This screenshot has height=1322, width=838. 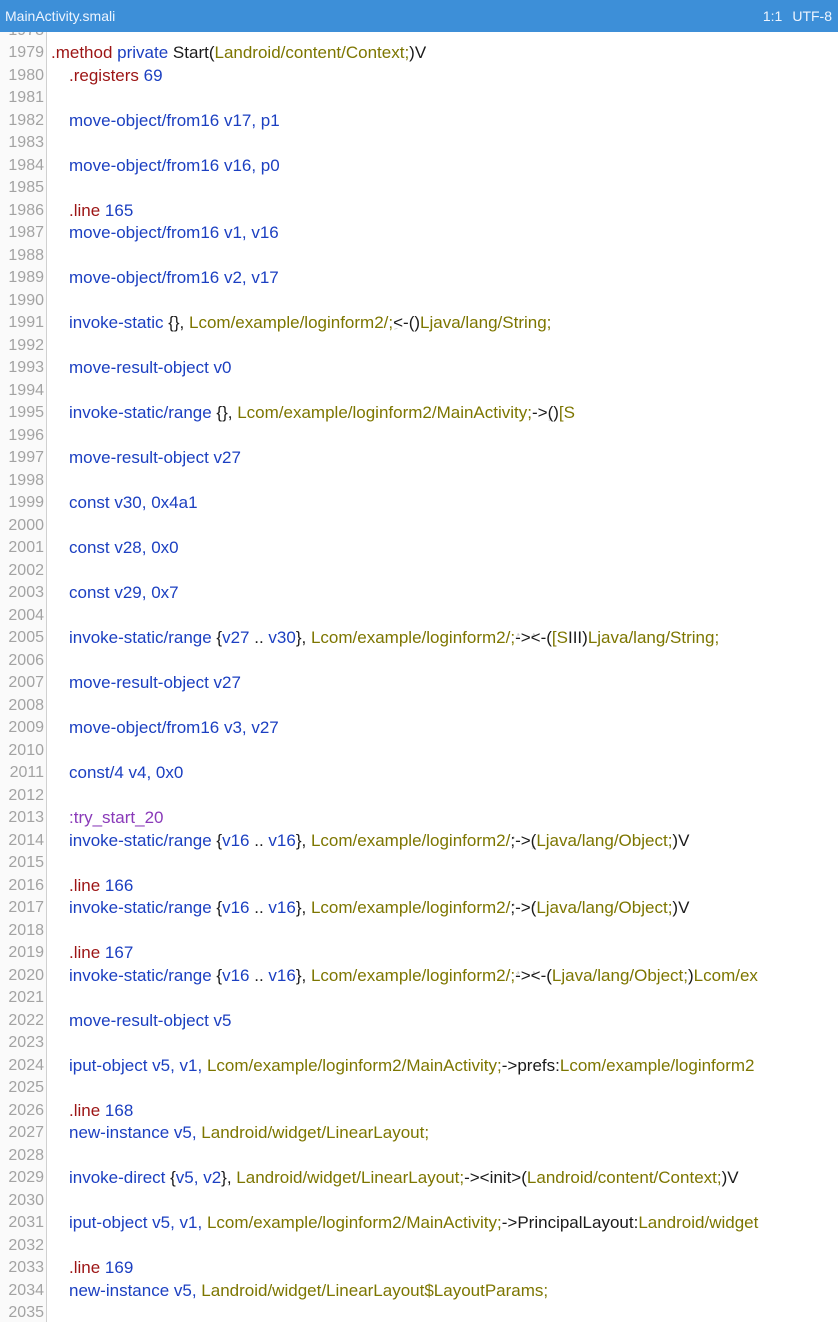 What do you see at coordinates (419, 616) in the screenshot?
I see `code-line: 2004` at bounding box center [419, 616].